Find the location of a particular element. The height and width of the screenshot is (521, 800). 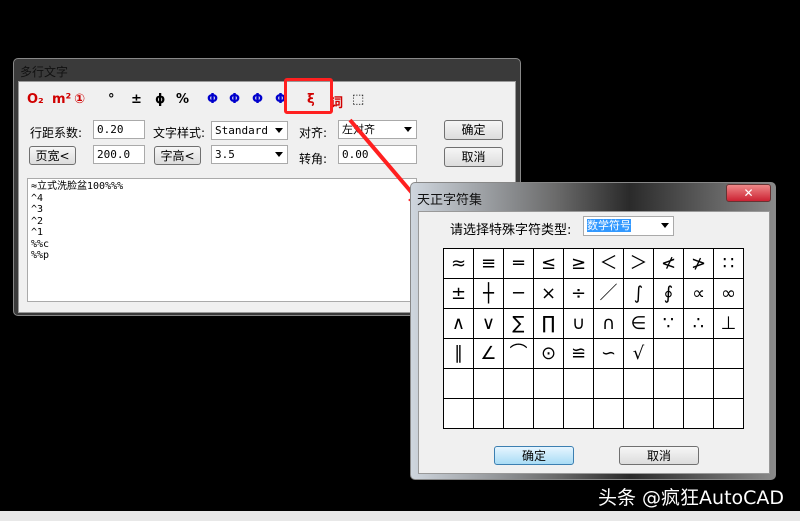

symbol-cell: ∫ is located at coordinates (639, 294).